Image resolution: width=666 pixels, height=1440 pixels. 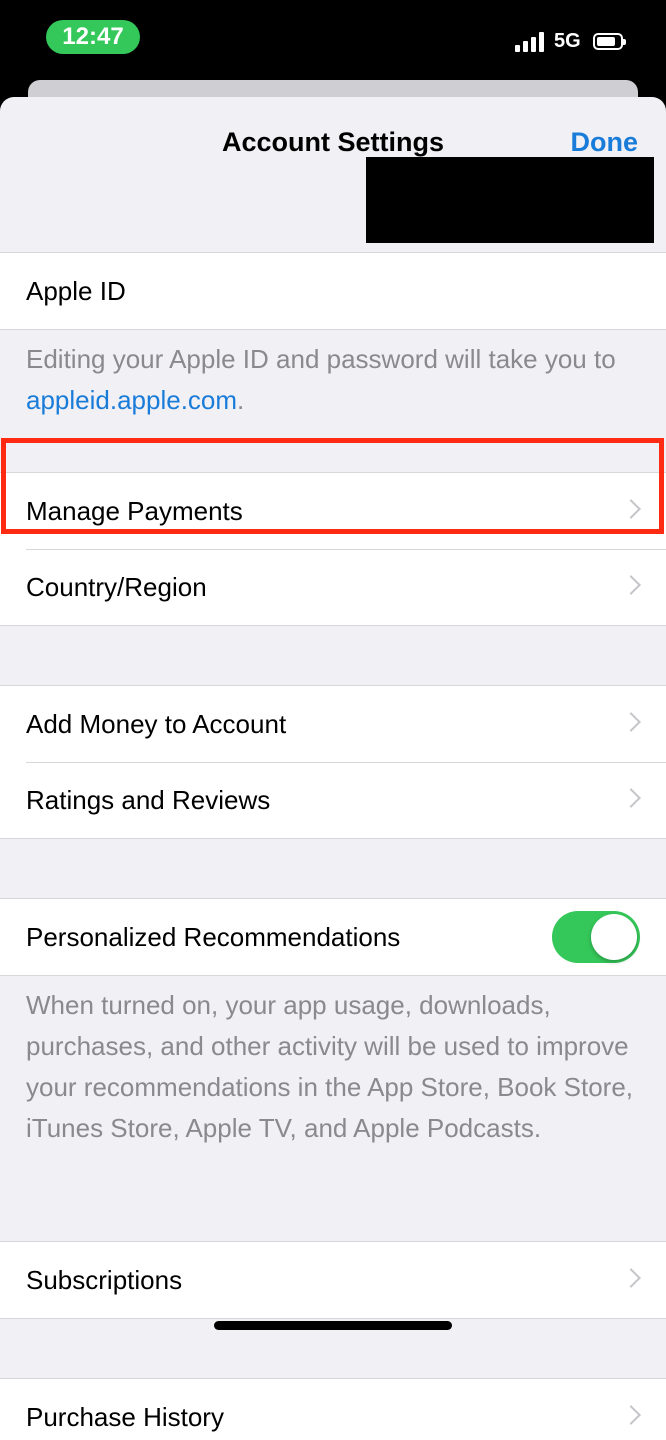 I want to click on cellular-signal-icon, so click(x=531, y=42).